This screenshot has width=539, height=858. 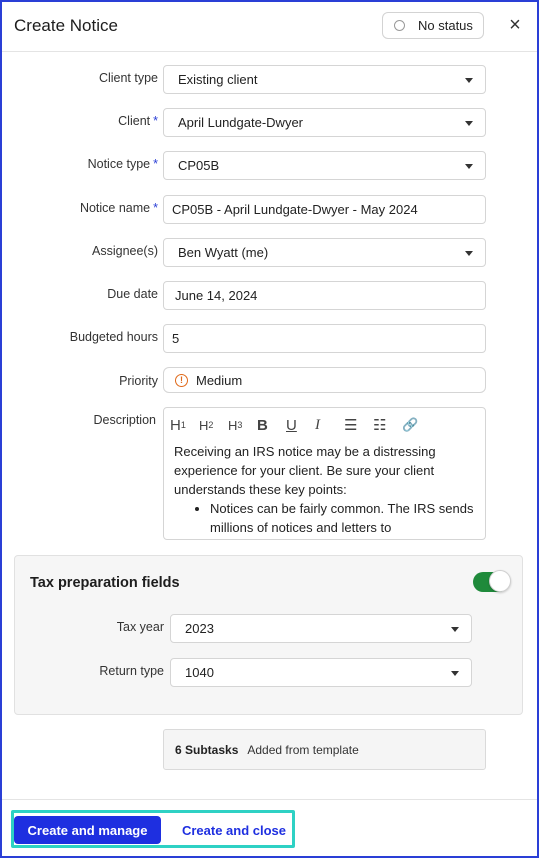 I want to click on assignees-label: Assignee(s), so click(x=125, y=251).